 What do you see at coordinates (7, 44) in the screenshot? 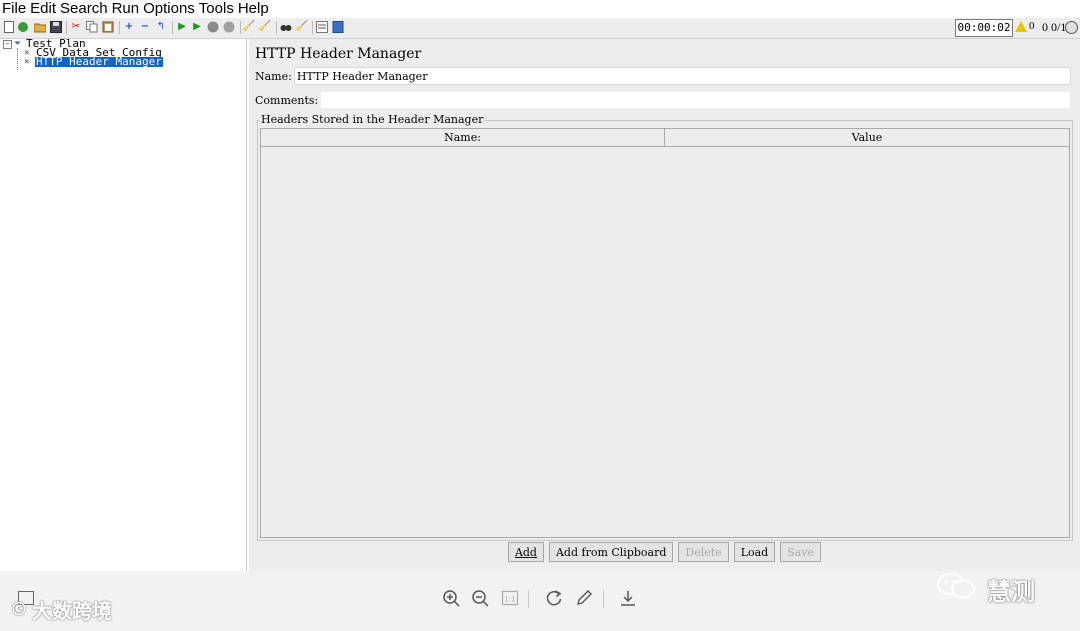
I see `tree-collapse-icon: −` at bounding box center [7, 44].